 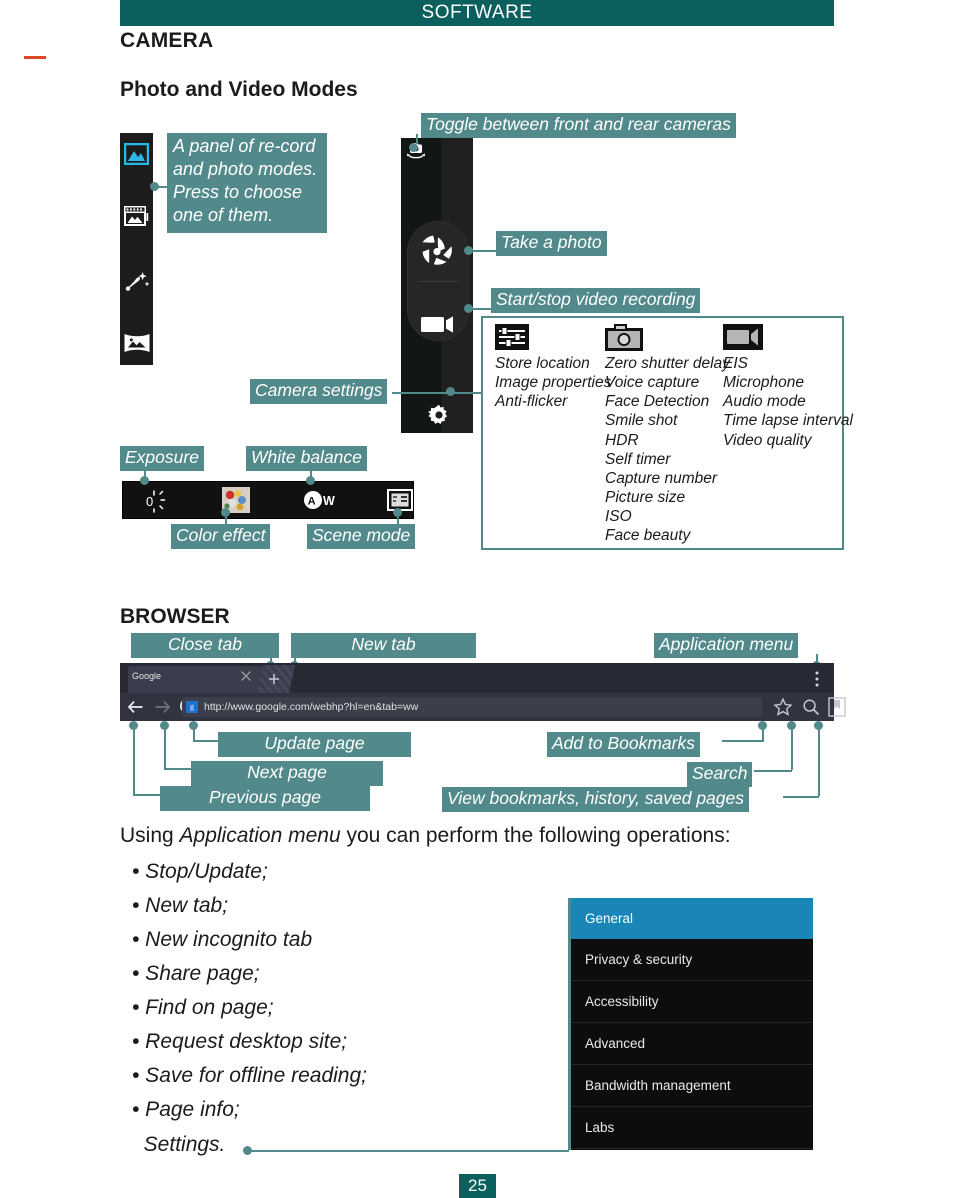 What do you see at coordinates (383, 645) in the screenshot?
I see `callout-new-tab: New tab` at bounding box center [383, 645].